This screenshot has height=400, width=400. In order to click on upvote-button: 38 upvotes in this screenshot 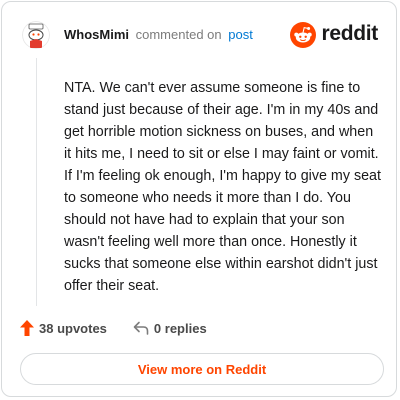, I will do `click(63, 328)`.